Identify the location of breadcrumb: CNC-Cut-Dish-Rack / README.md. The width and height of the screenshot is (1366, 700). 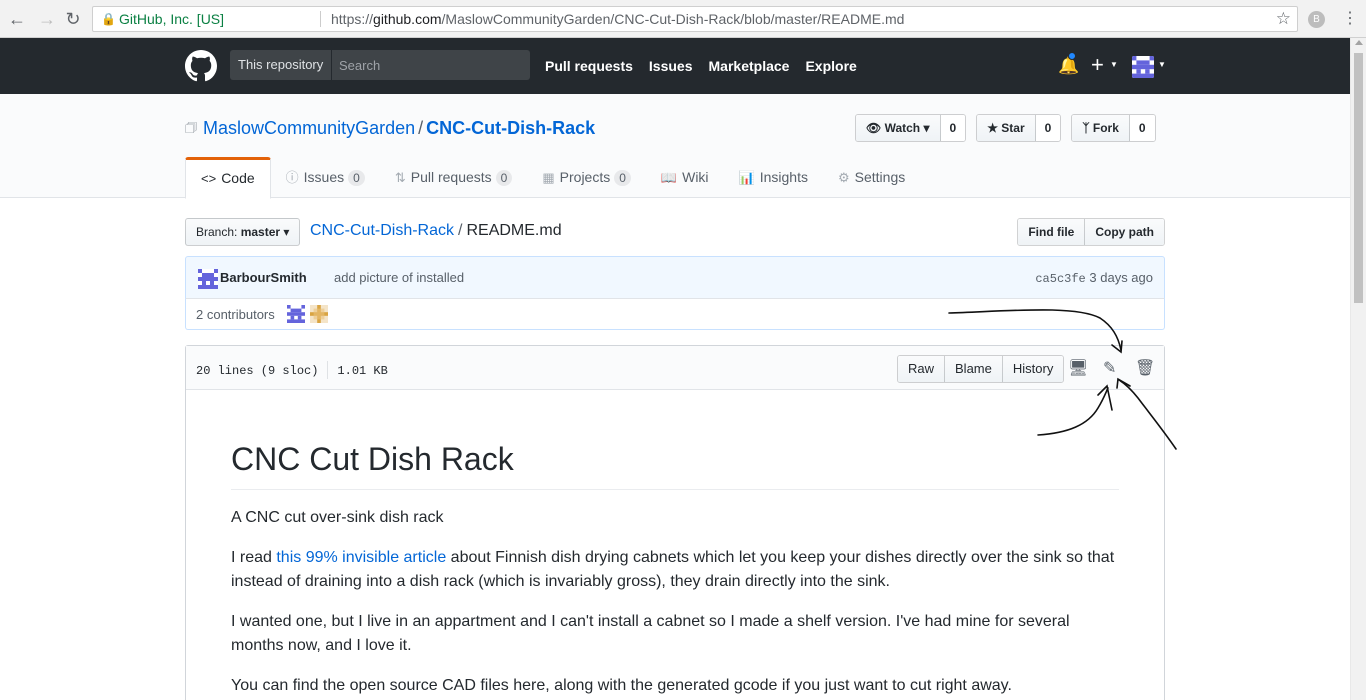
(436, 230).